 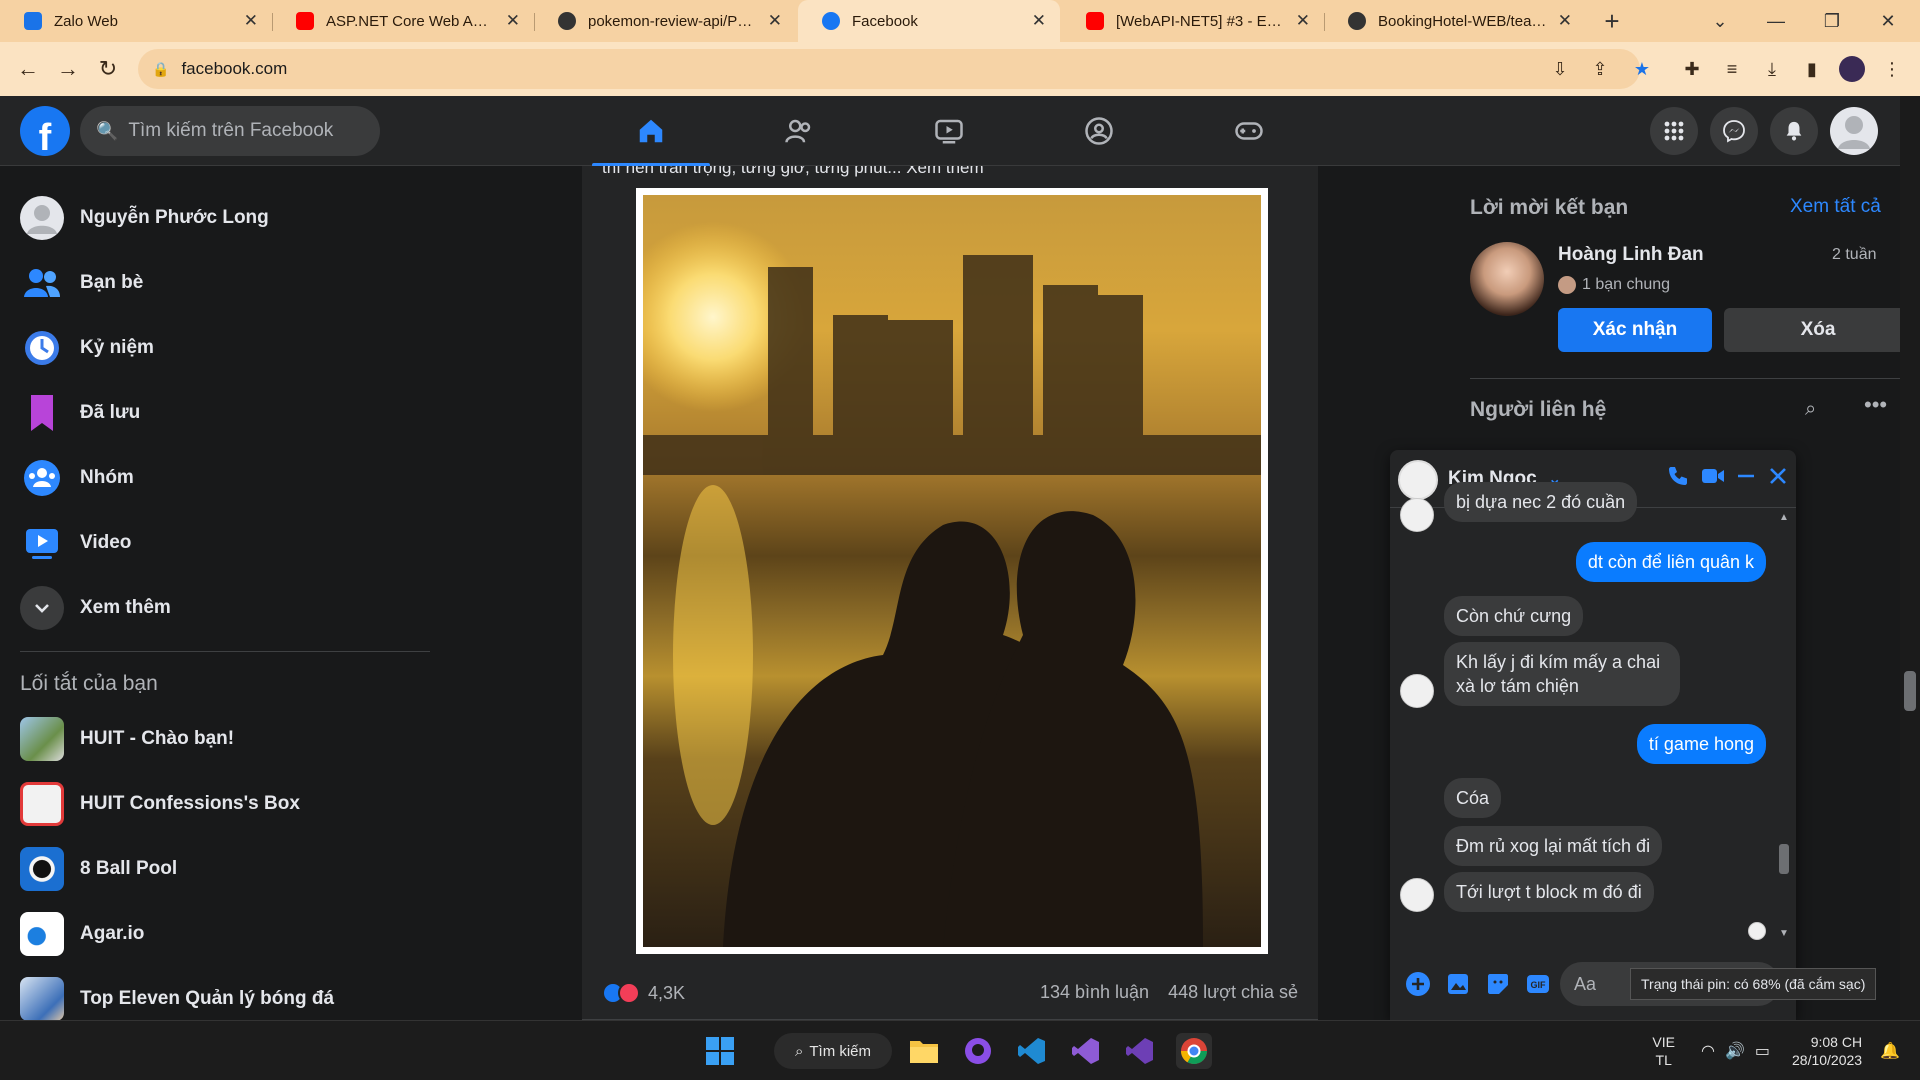 What do you see at coordinates (1890, 1051) in the screenshot?
I see `notification-bell-icon: 🔔` at bounding box center [1890, 1051].